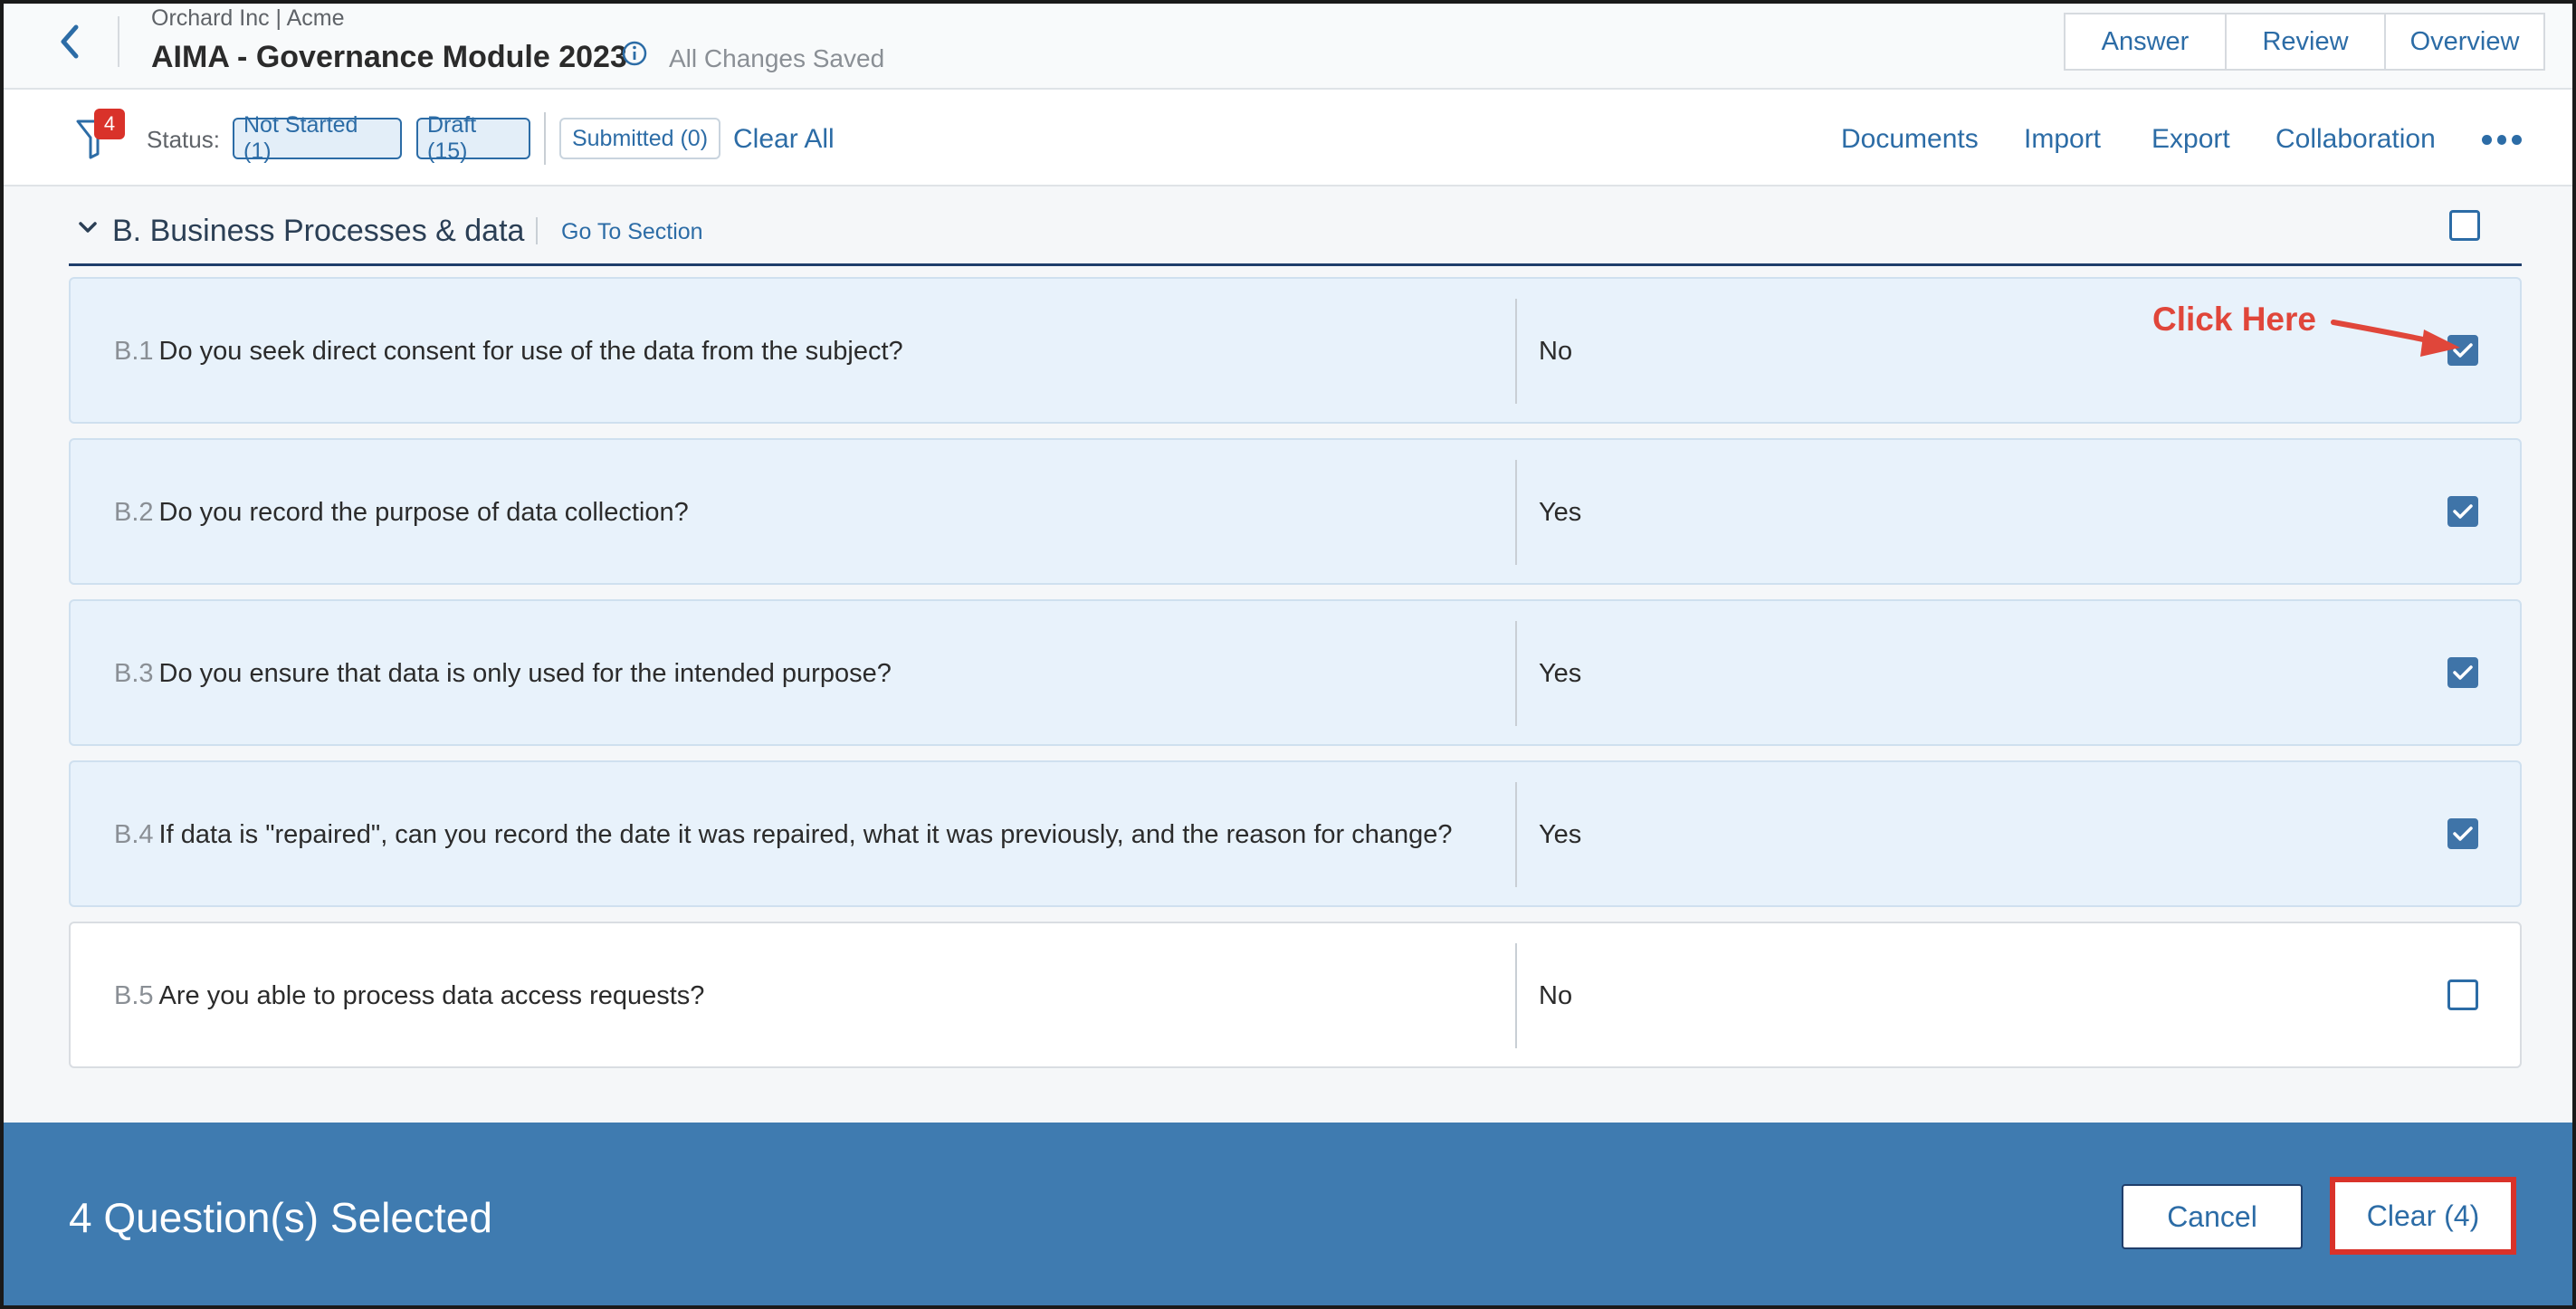 The width and height of the screenshot is (2576, 1309). I want to click on question-number: B.3, so click(134, 673).